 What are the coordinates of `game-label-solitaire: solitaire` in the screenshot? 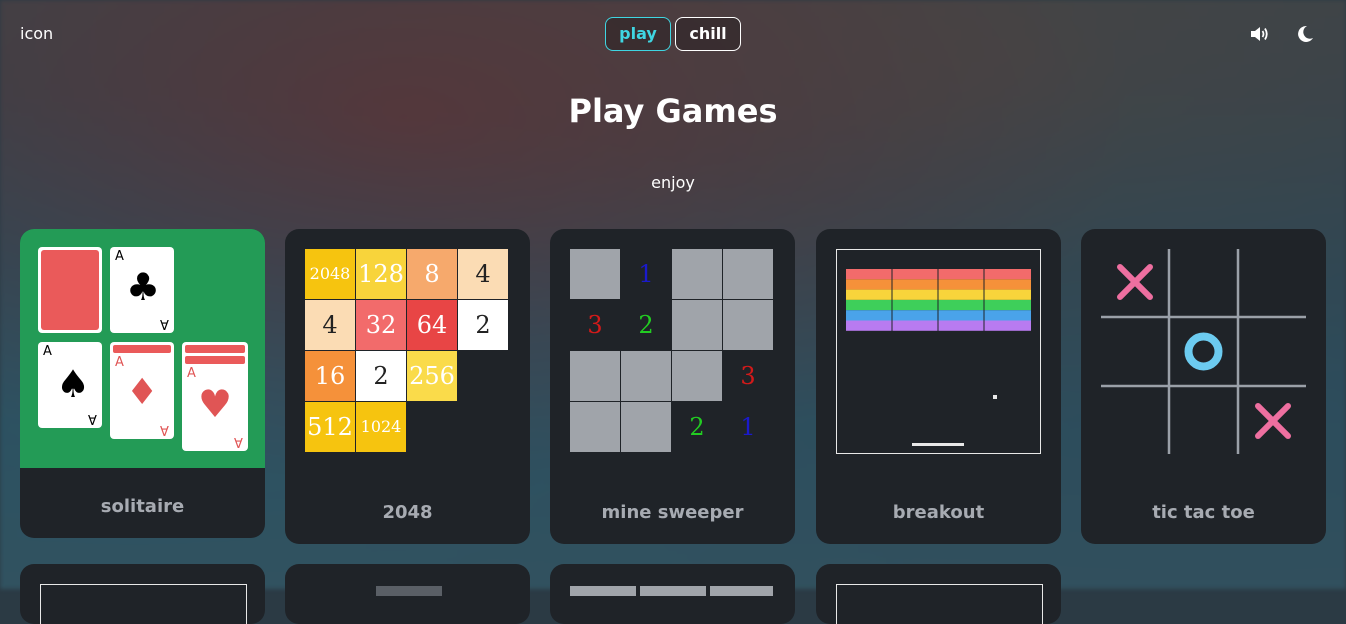 It's located at (142, 506).